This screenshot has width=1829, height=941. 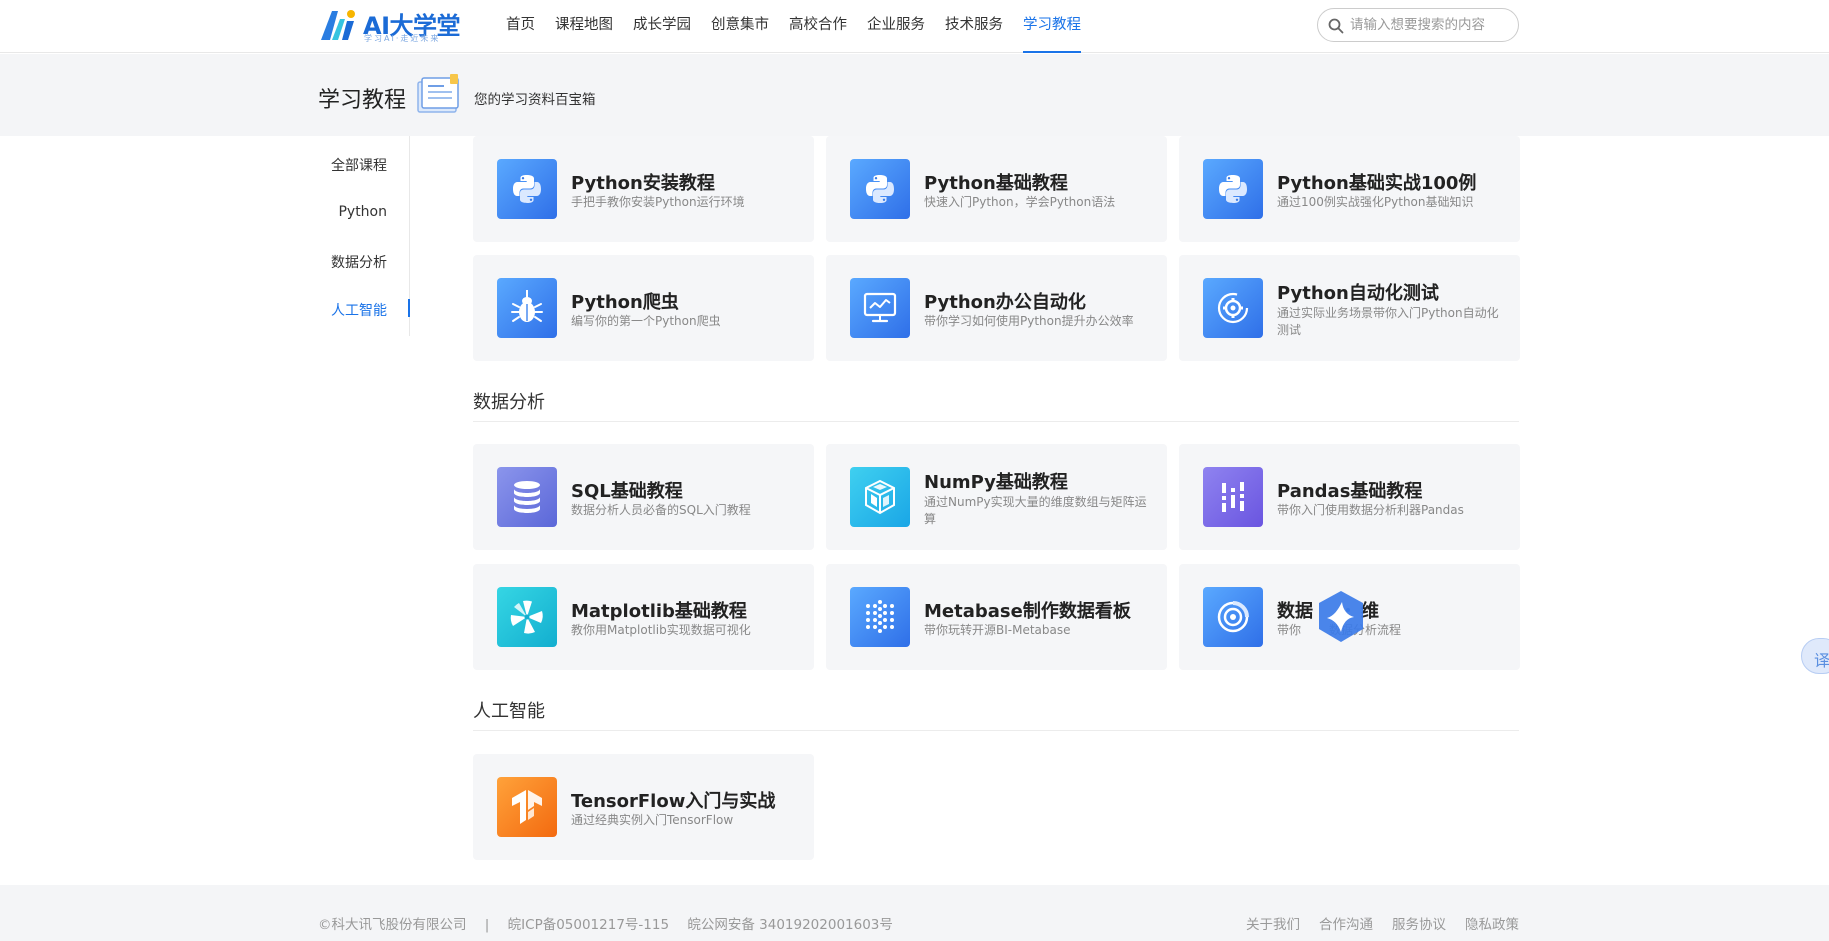 What do you see at coordinates (1419, 923) in the screenshot?
I see `footer-link-terms: 服务协议` at bounding box center [1419, 923].